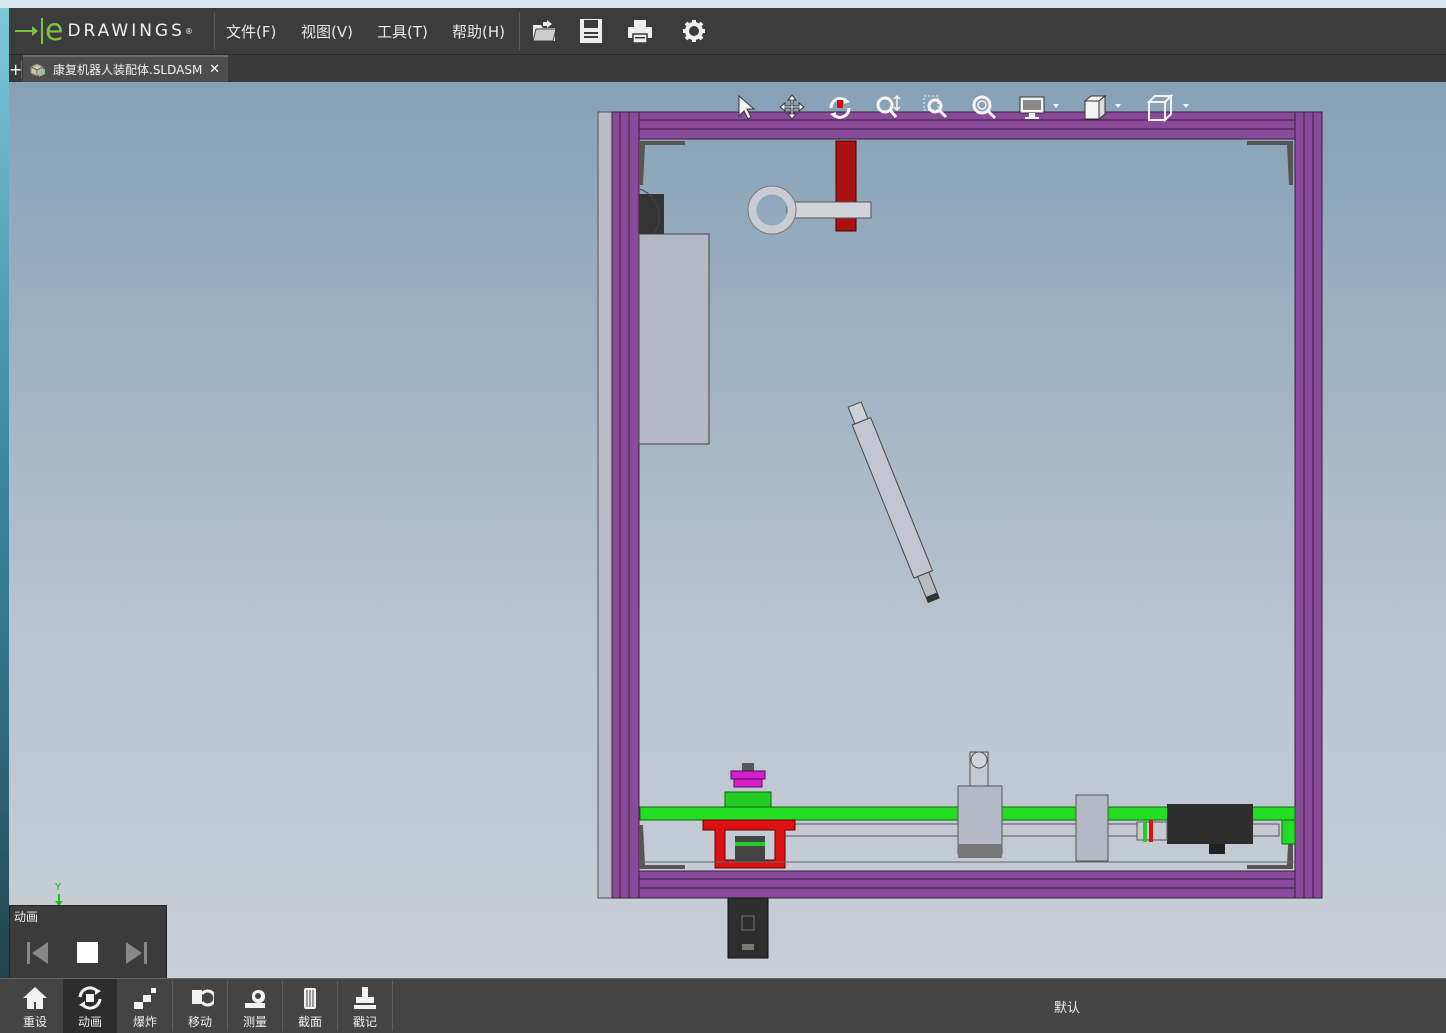  Describe the element at coordinates (792, 108) in the screenshot. I see `pan-icon` at that location.